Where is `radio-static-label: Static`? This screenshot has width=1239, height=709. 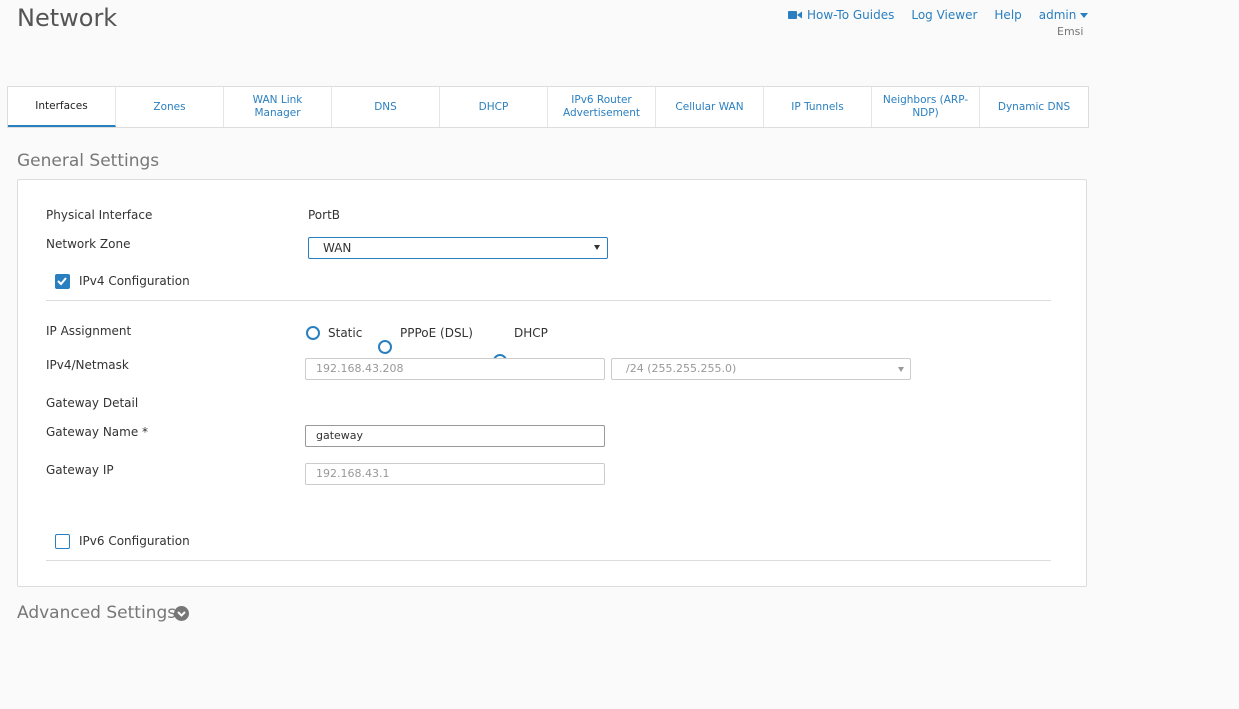 radio-static-label: Static is located at coordinates (345, 333).